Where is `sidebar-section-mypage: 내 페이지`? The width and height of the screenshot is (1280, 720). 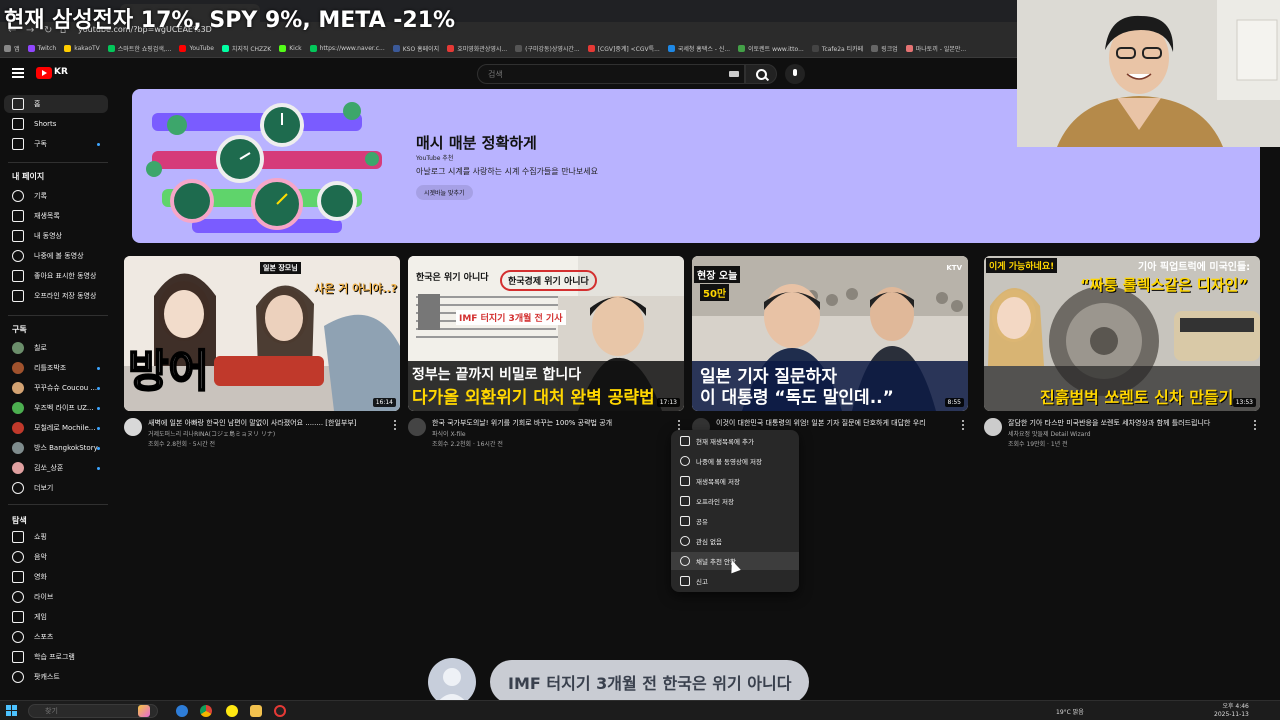
sidebar-section-mypage: 내 페이지 is located at coordinates (28, 176).